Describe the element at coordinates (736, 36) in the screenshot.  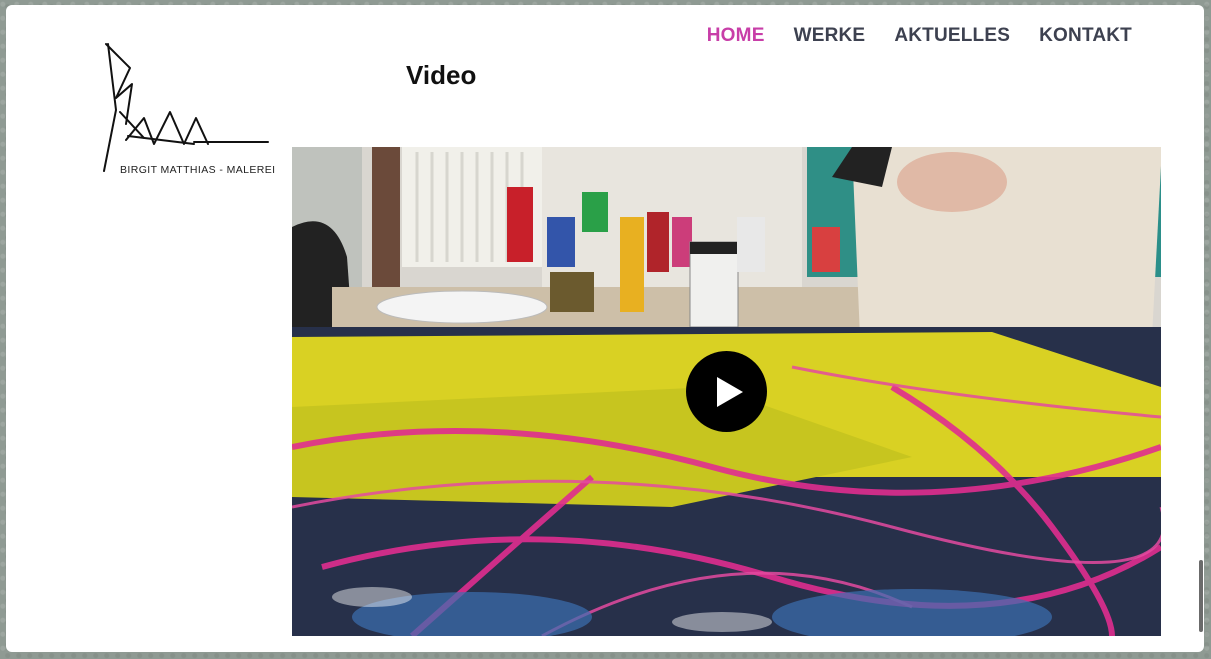
I see `nav-home: HOME` at that location.